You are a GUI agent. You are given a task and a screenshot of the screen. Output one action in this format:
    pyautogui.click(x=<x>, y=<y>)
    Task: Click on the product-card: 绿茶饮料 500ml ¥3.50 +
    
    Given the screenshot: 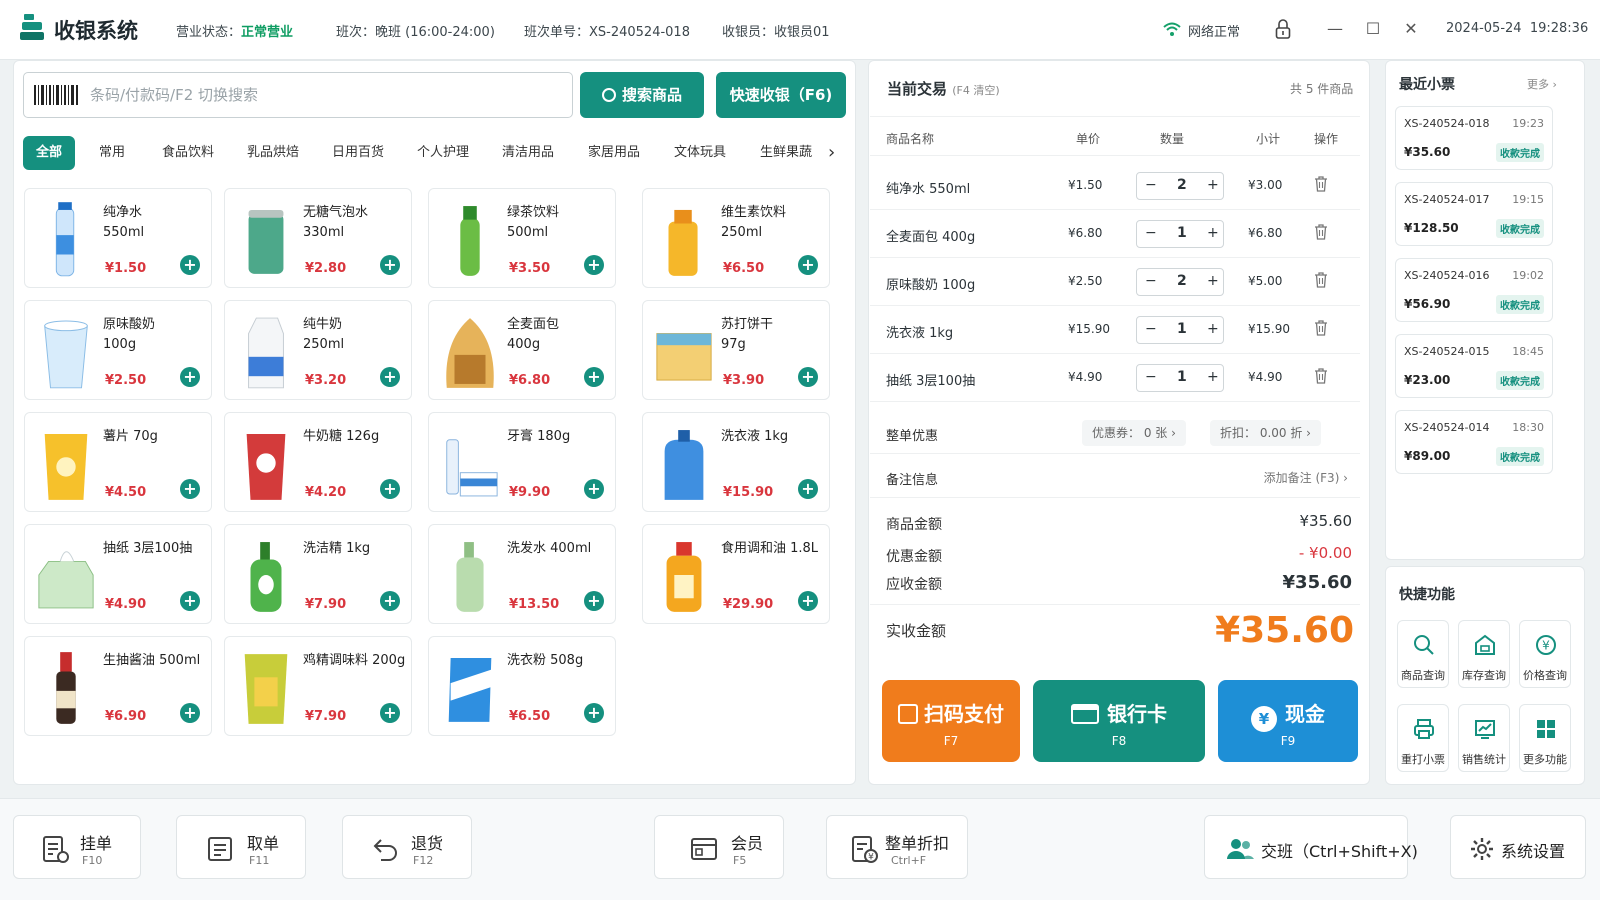 What is the action you would take?
    pyautogui.click(x=522, y=238)
    